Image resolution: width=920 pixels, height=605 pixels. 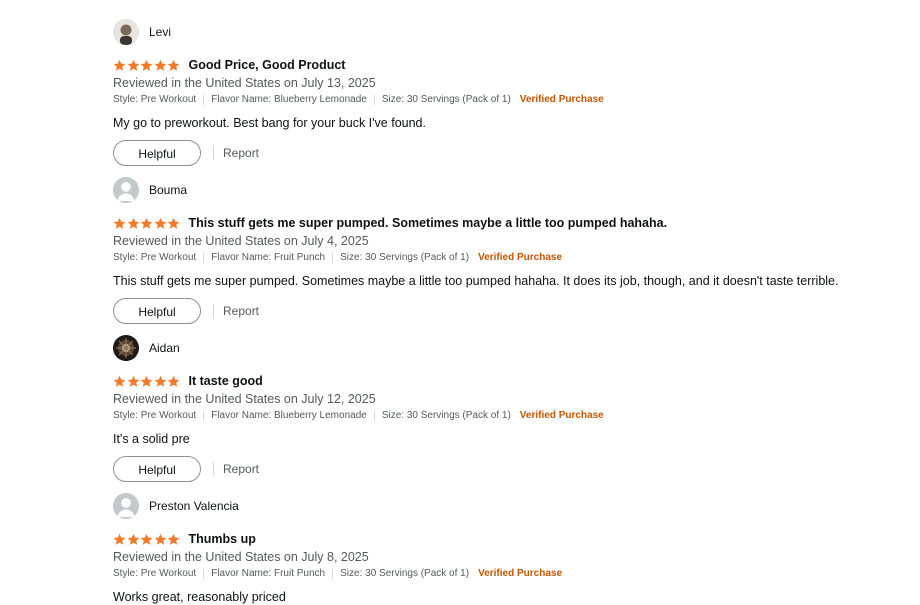 What do you see at coordinates (160, 32) in the screenshot?
I see `reviewer-name: Levi` at bounding box center [160, 32].